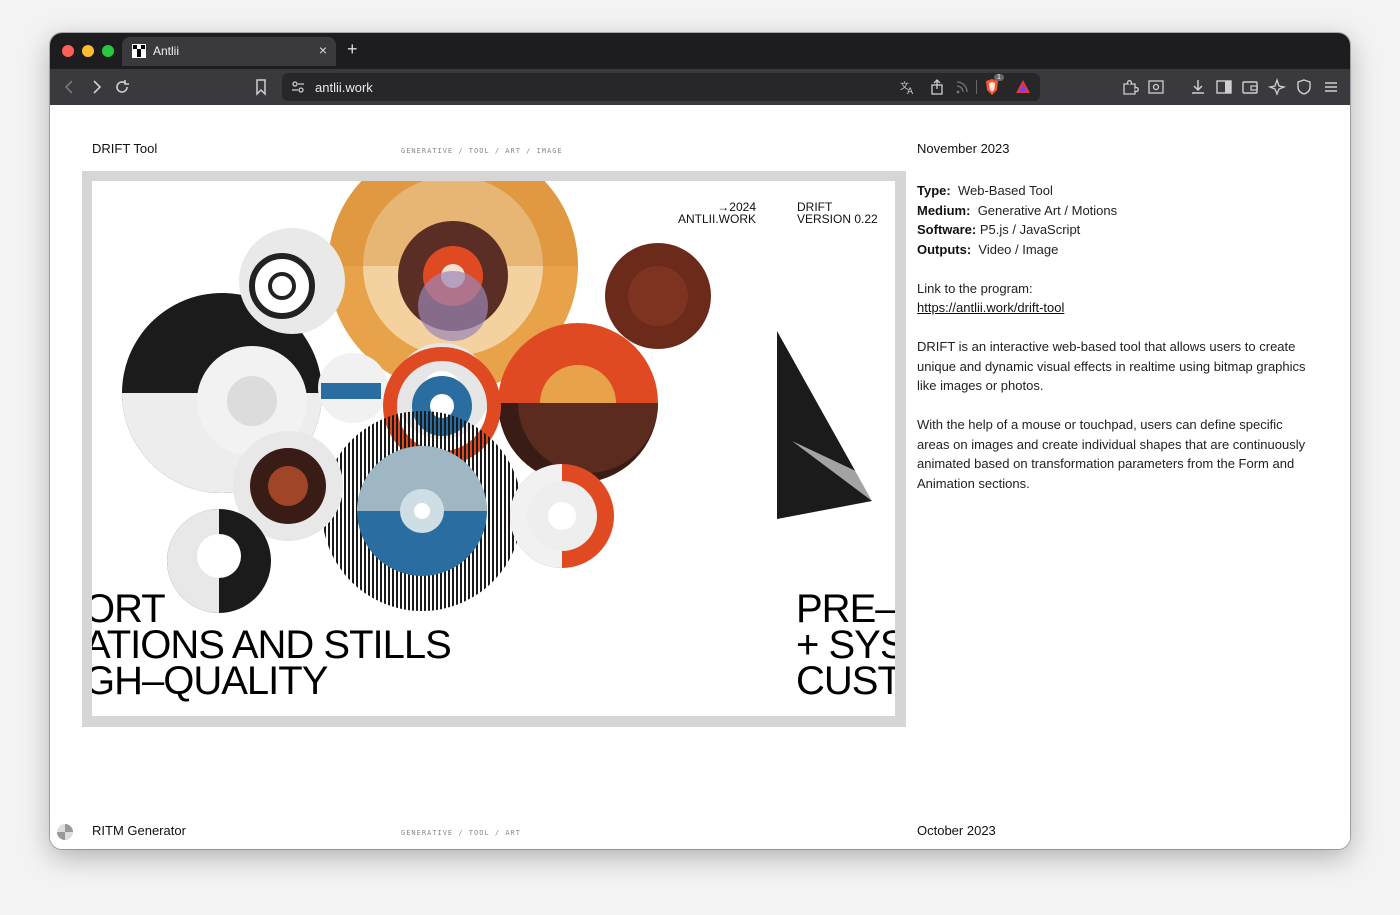  I want to click on extensions-icon, so click(1130, 87).